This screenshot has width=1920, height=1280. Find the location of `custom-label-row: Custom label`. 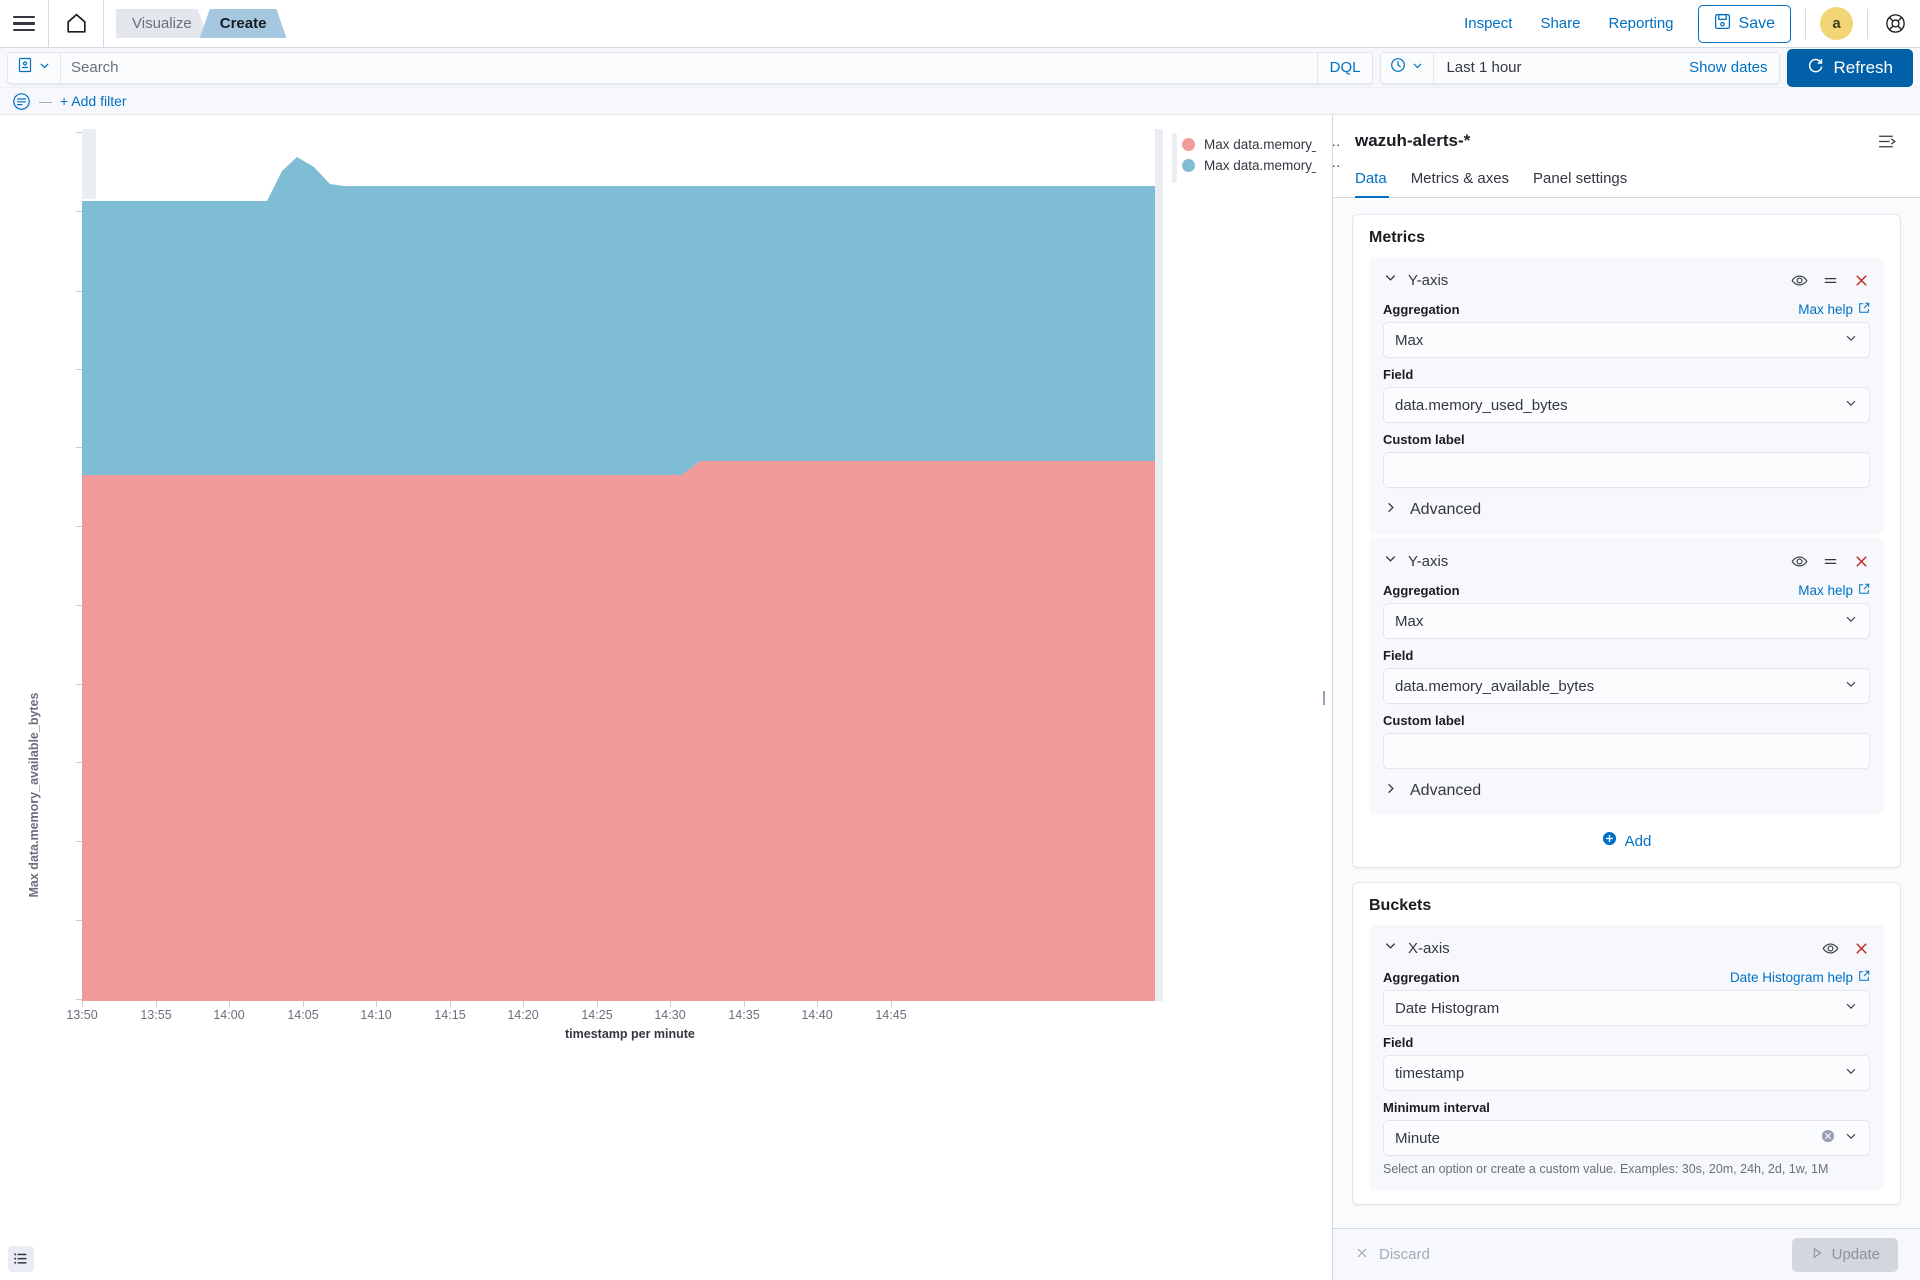

custom-label-row: Custom label is located at coordinates (1626, 741).